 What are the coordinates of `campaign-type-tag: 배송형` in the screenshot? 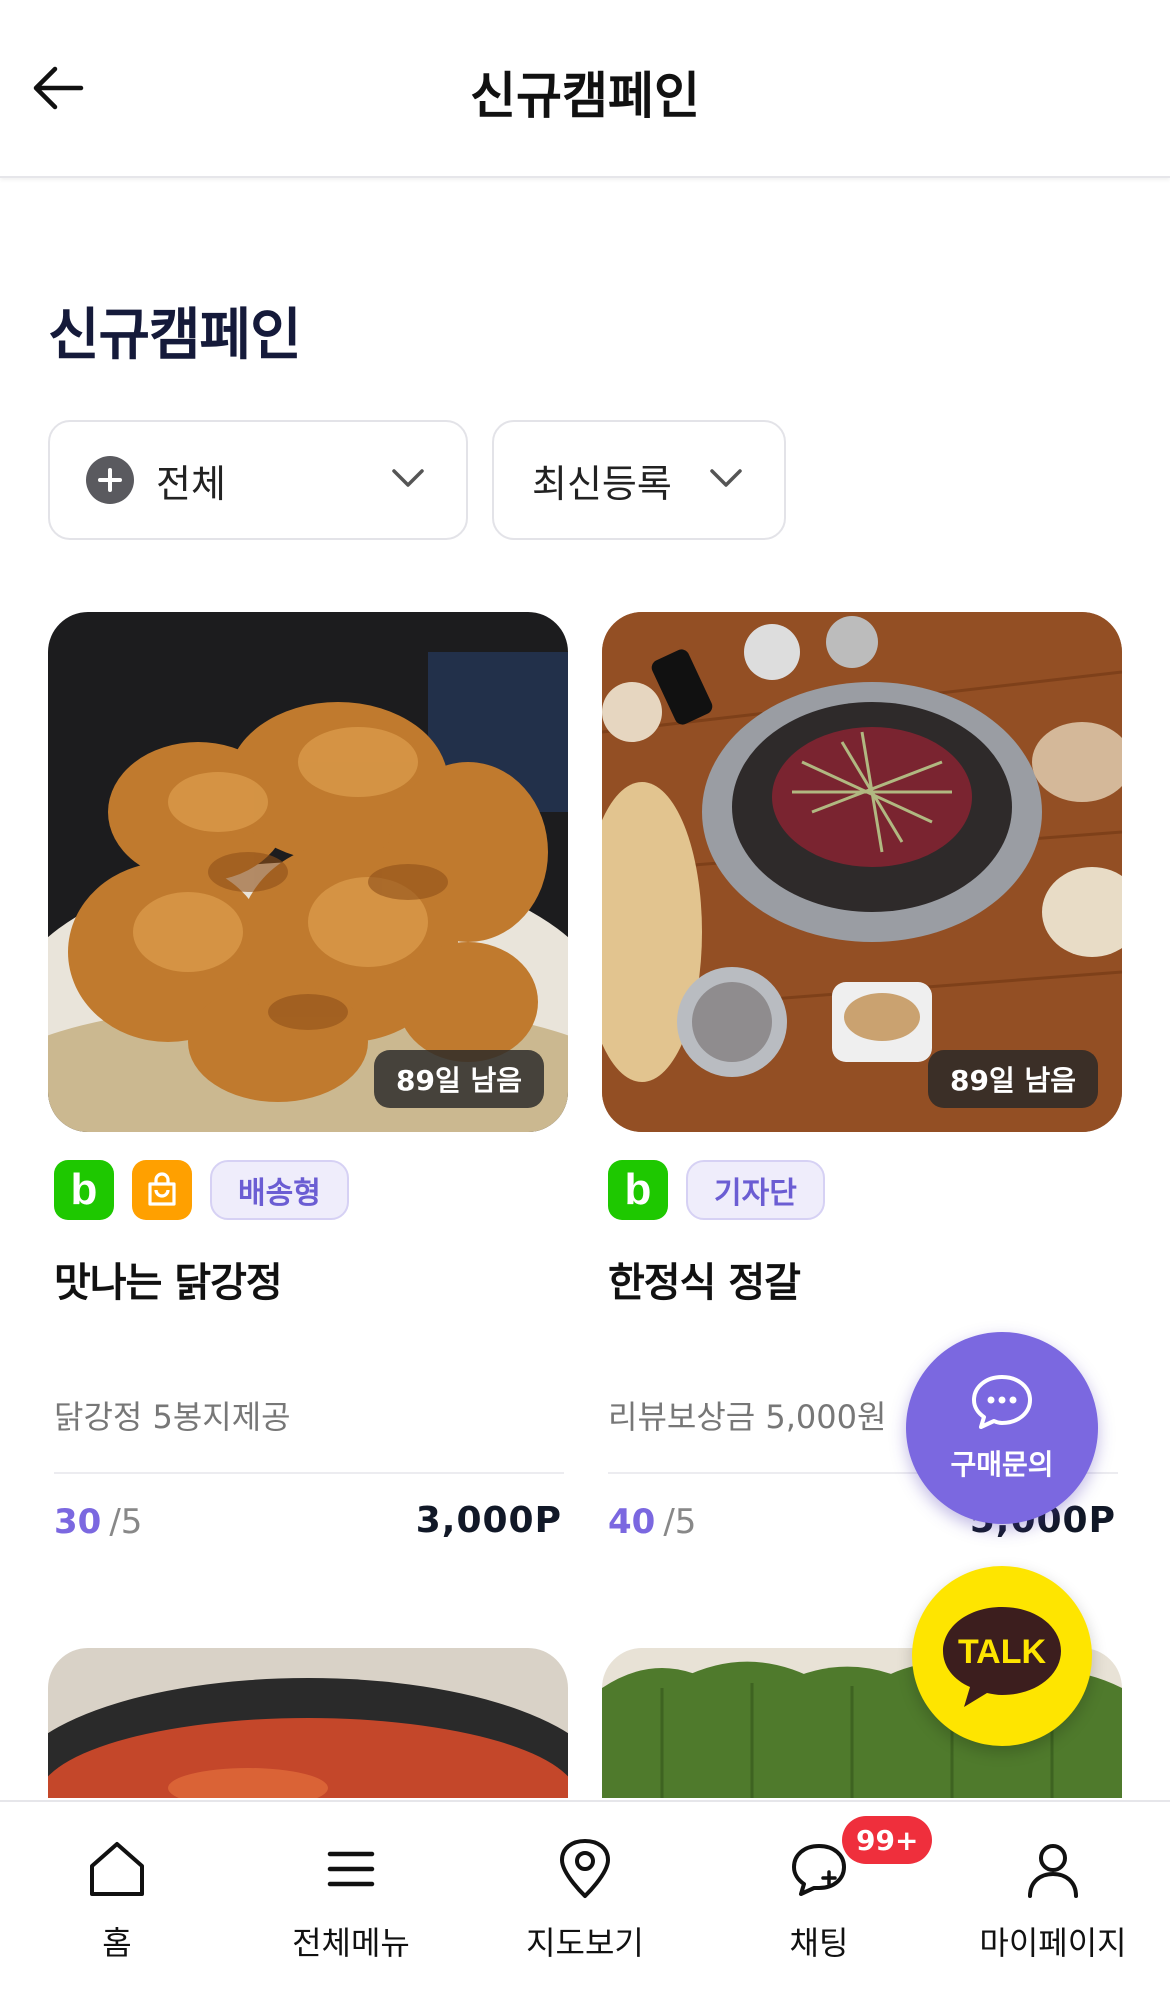 It's located at (279, 1190).